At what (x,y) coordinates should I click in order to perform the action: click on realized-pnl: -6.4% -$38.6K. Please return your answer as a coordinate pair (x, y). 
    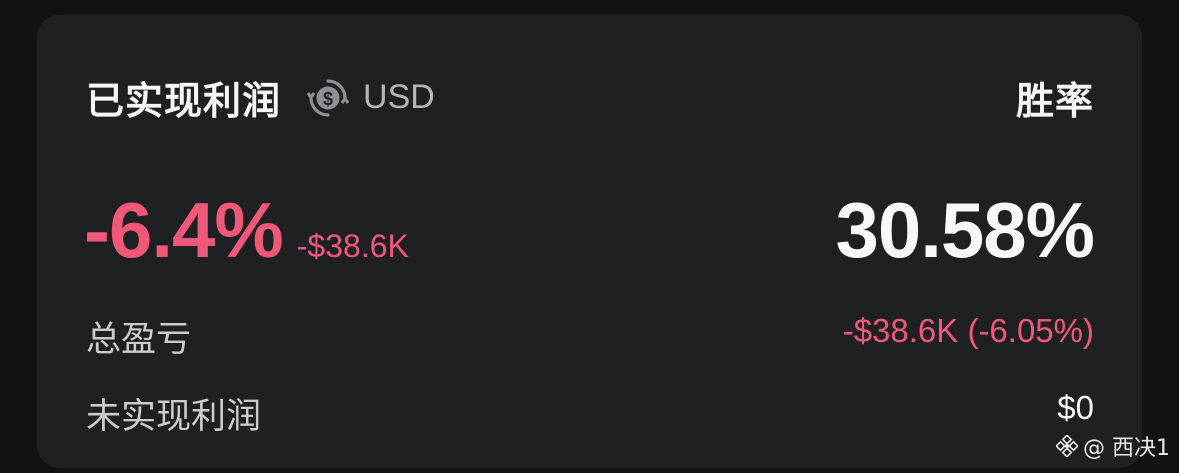
    Looking at the image, I should click on (246, 230).